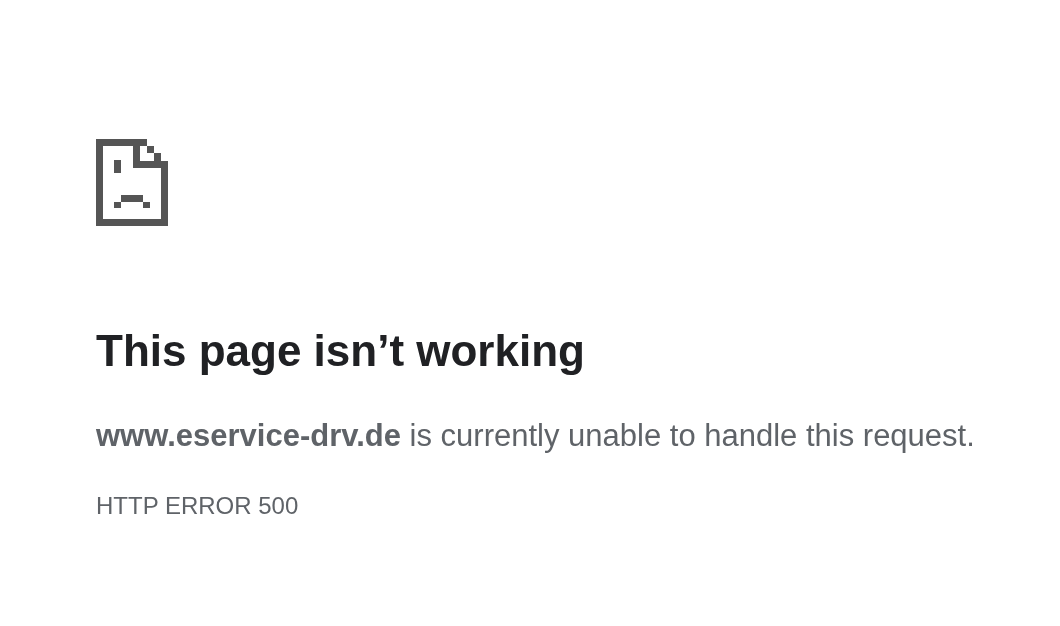 This screenshot has height=626, width=1060. I want to click on sad-document-icon, so click(132, 182).